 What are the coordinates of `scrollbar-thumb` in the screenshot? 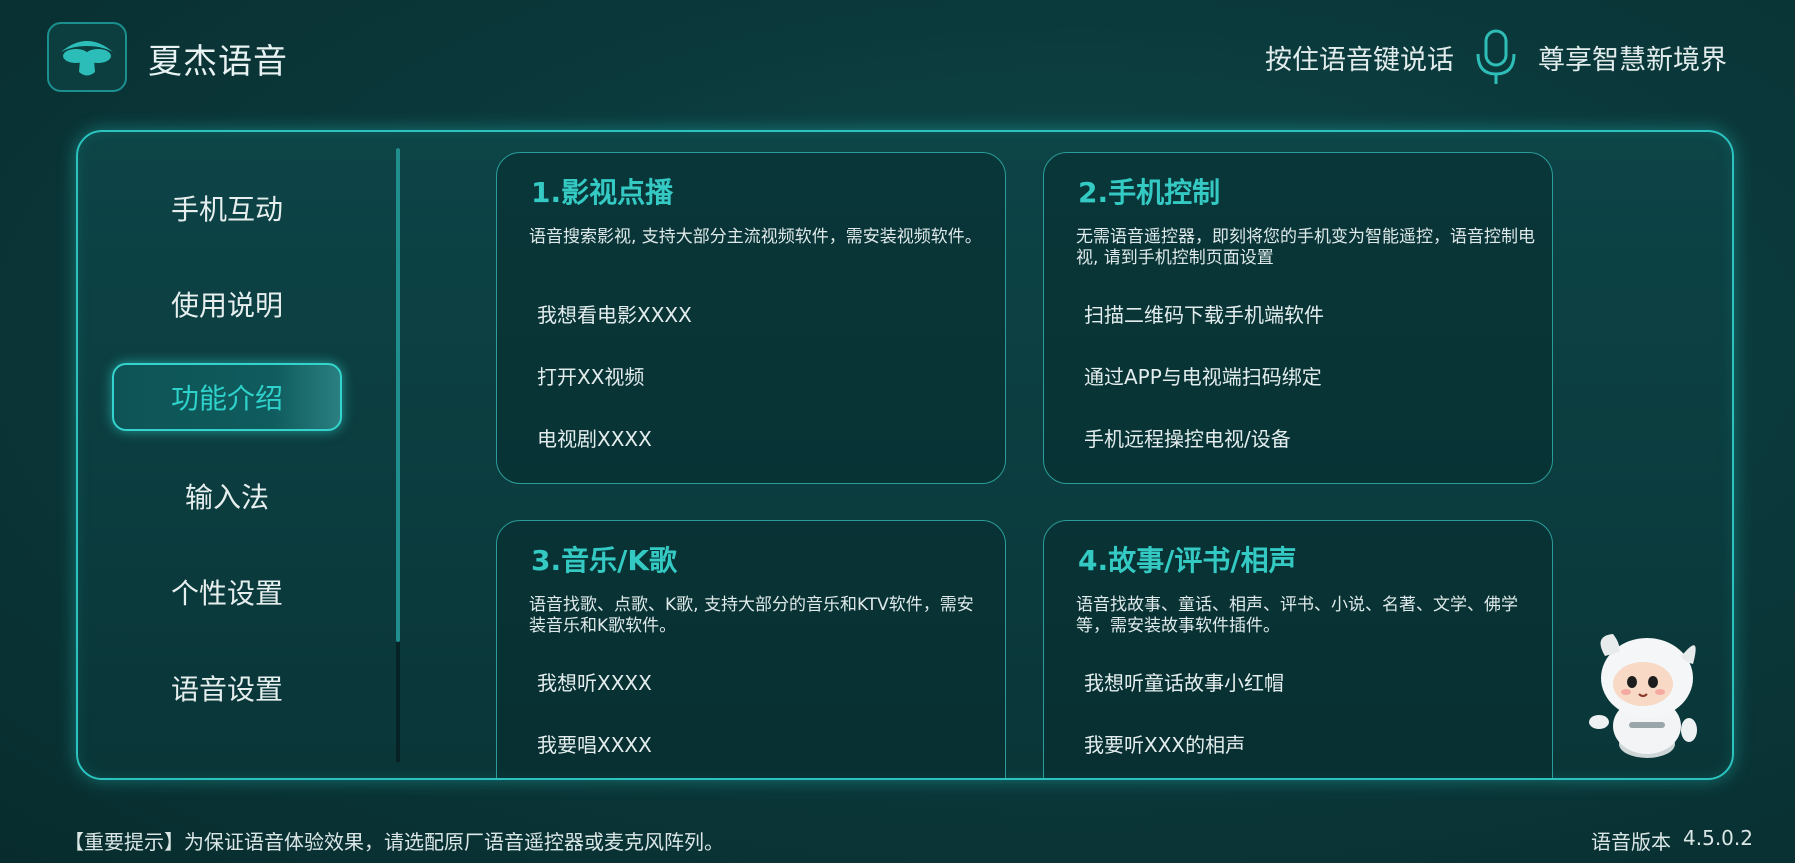 It's located at (398, 395).